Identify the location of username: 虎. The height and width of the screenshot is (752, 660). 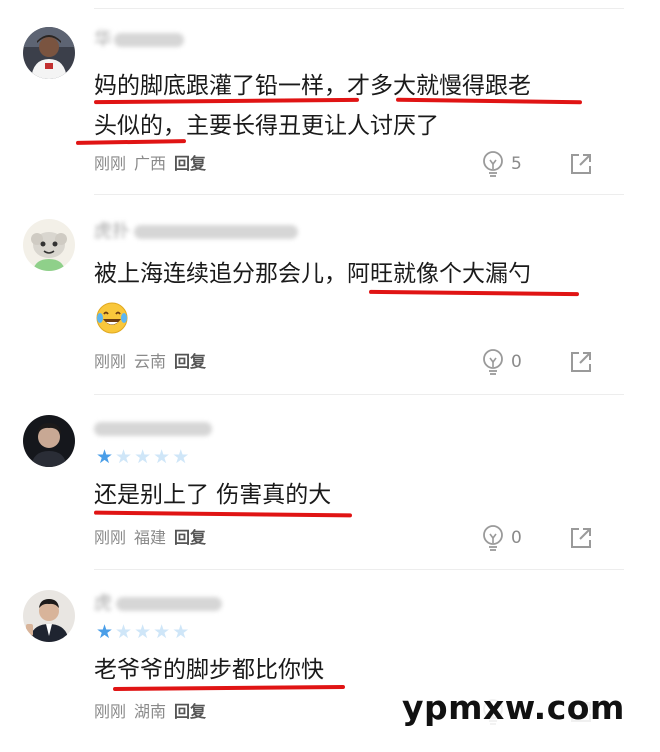
(159, 604).